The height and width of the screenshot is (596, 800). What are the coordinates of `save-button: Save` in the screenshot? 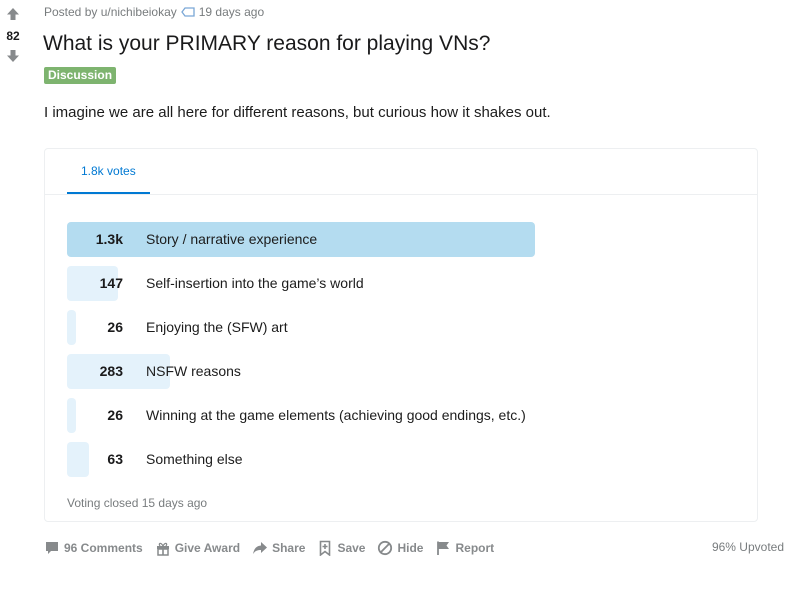 It's located at (341, 548).